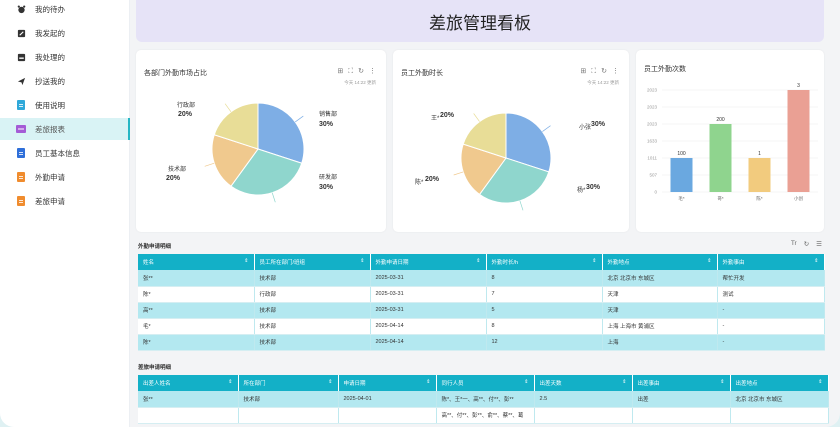  What do you see at coordinates (188, 383) in the screenshot?
I see `column-header: 出差人姓名 ⇕` at bounding box center [188, 383].